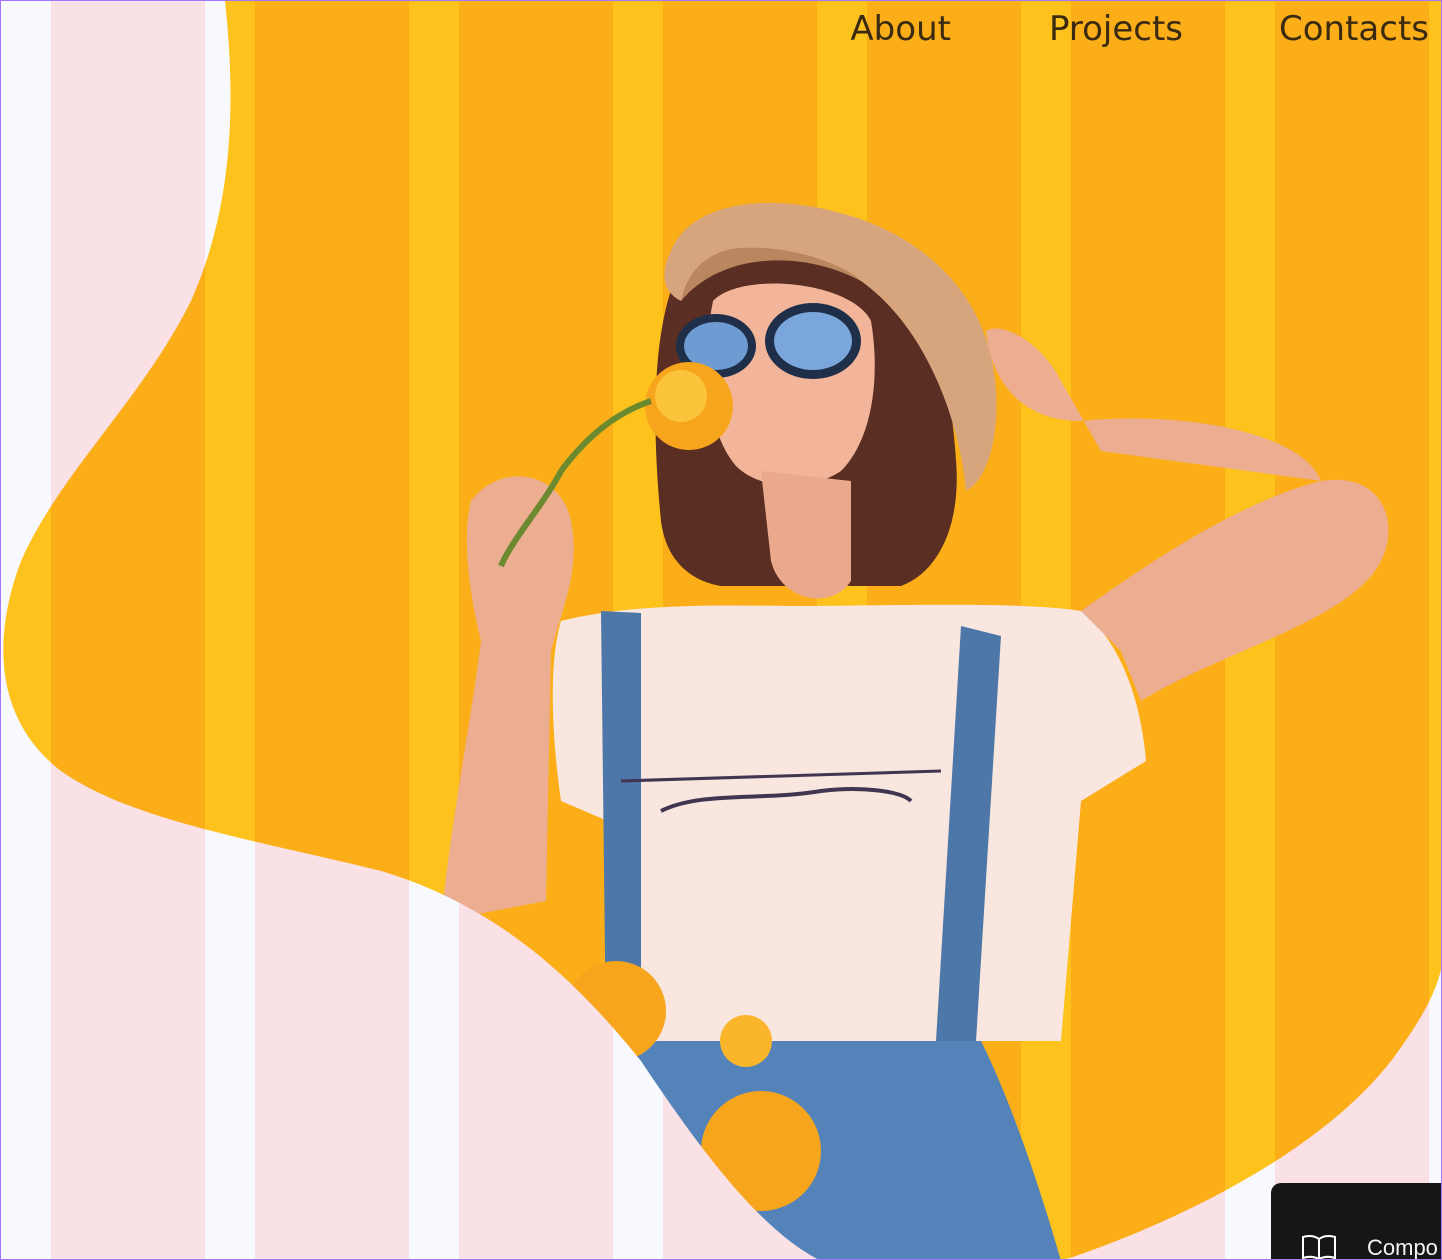 The width and height of the screenshot is (1442, 1260). Describe the element at coordinates (900, 29) in the screenshot. I see `nav-link-about: About` at that location.